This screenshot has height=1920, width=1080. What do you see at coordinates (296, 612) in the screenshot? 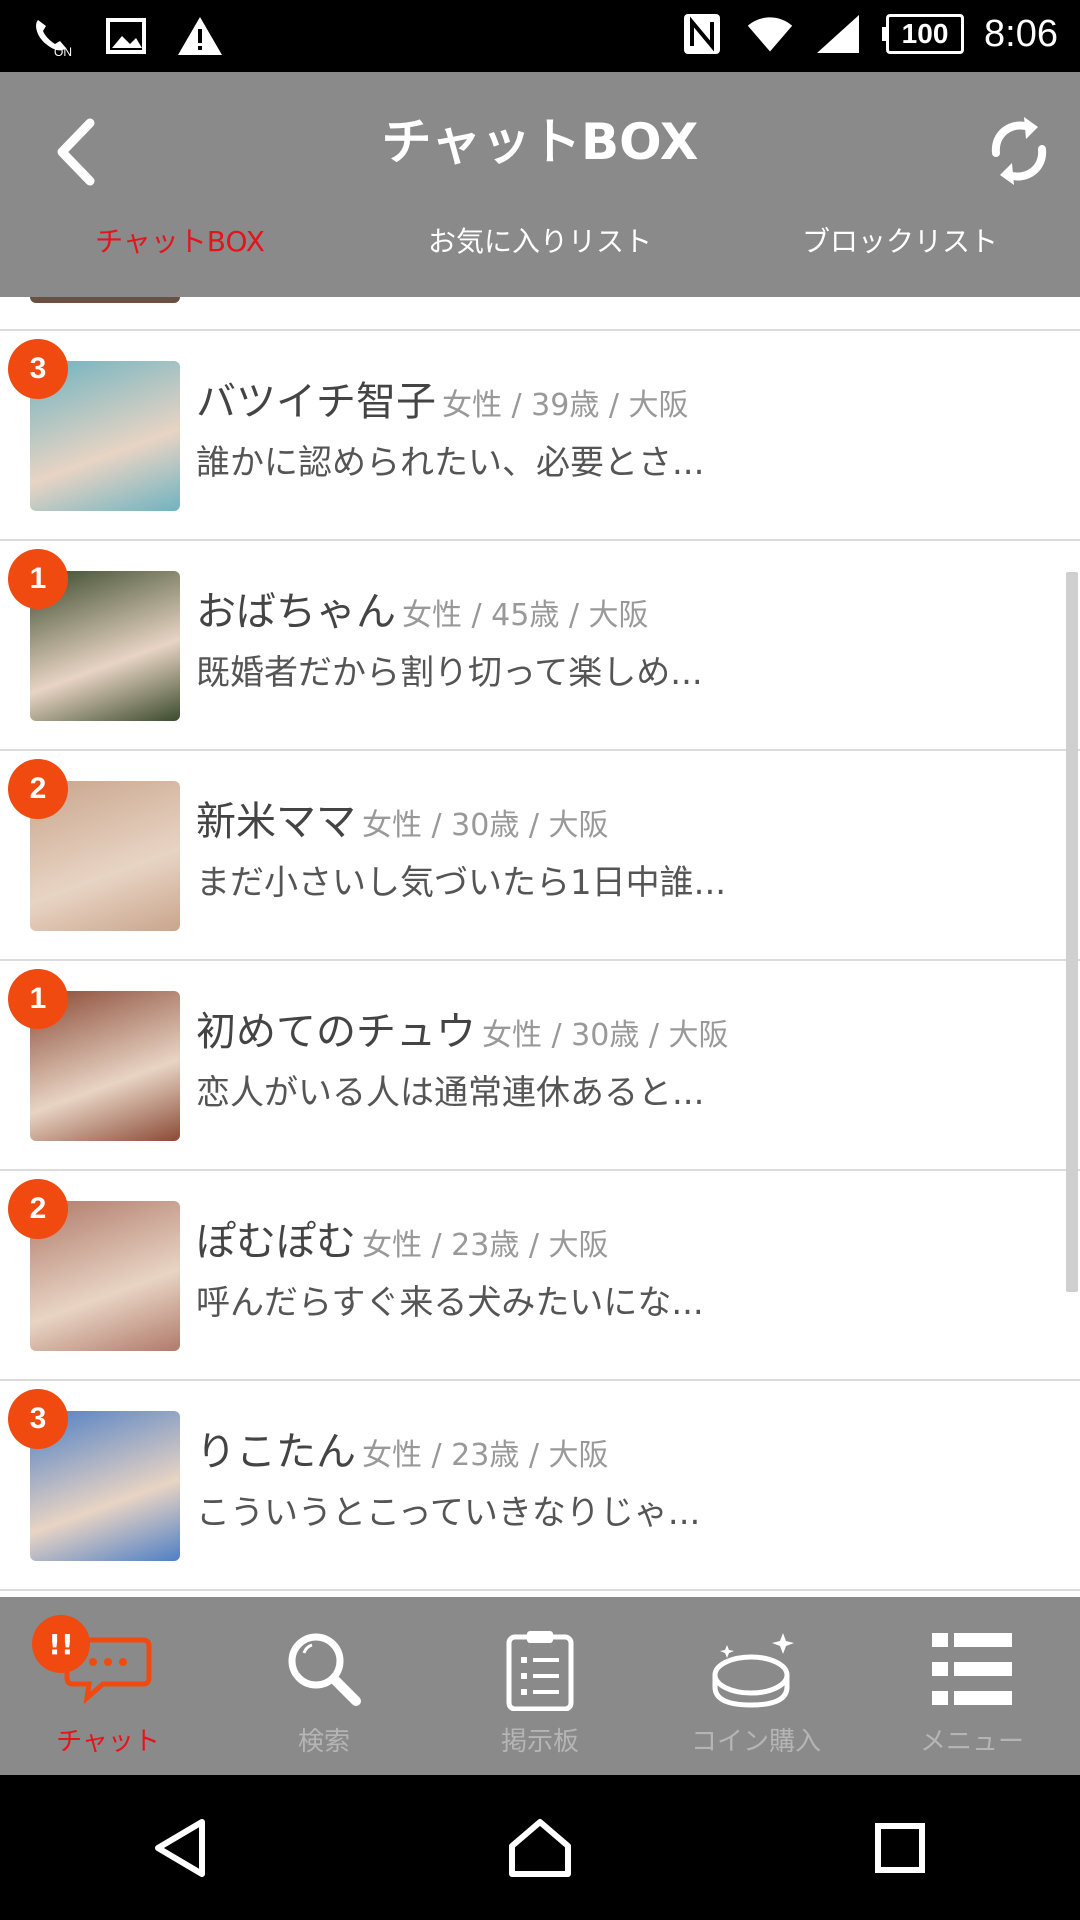
I see `user-name: おばちゃん` at bounding box center [296, 612].